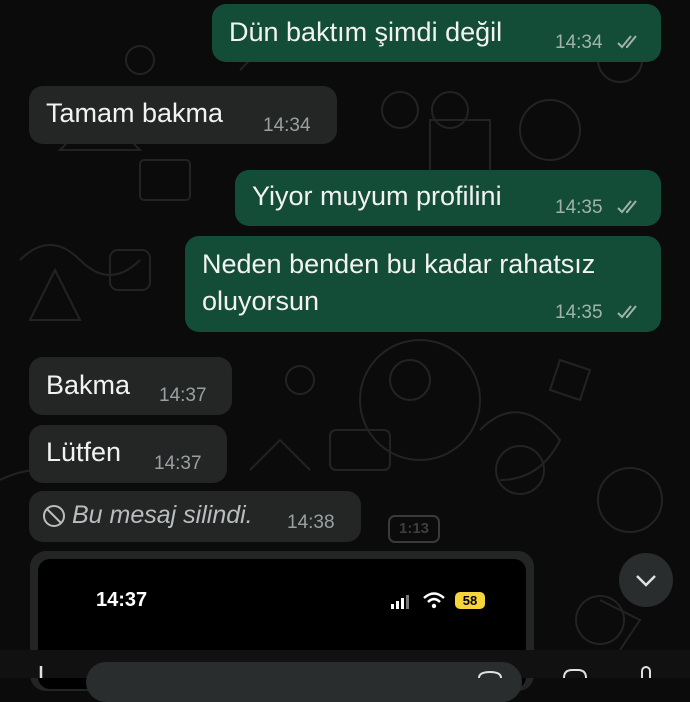 The height and width of the screenshot is (702, 690). What do you see at coordinates (41, 671) in the screenshot?
I see `plus-icon` at bounding box center [41, 671].